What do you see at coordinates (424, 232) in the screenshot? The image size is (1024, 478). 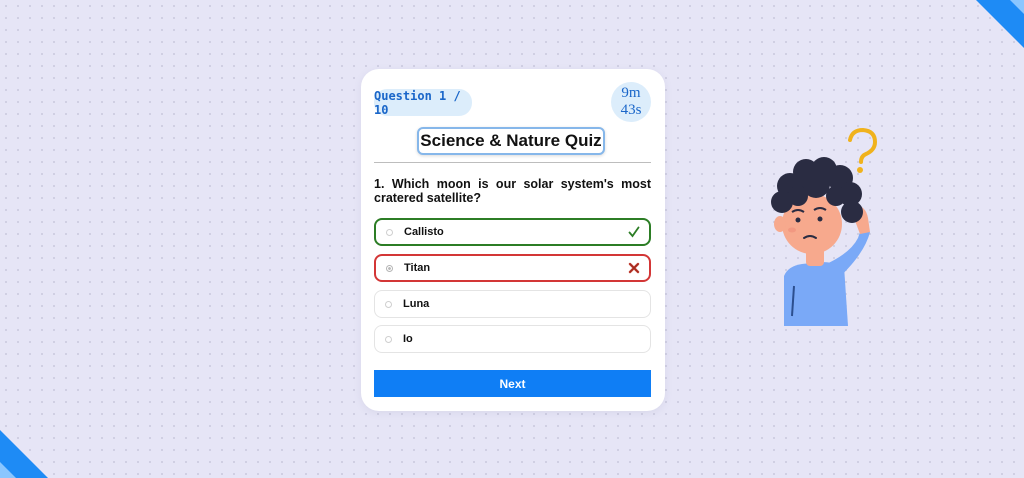 I see `option-label: Callisto` at bounding box center [424, 232].